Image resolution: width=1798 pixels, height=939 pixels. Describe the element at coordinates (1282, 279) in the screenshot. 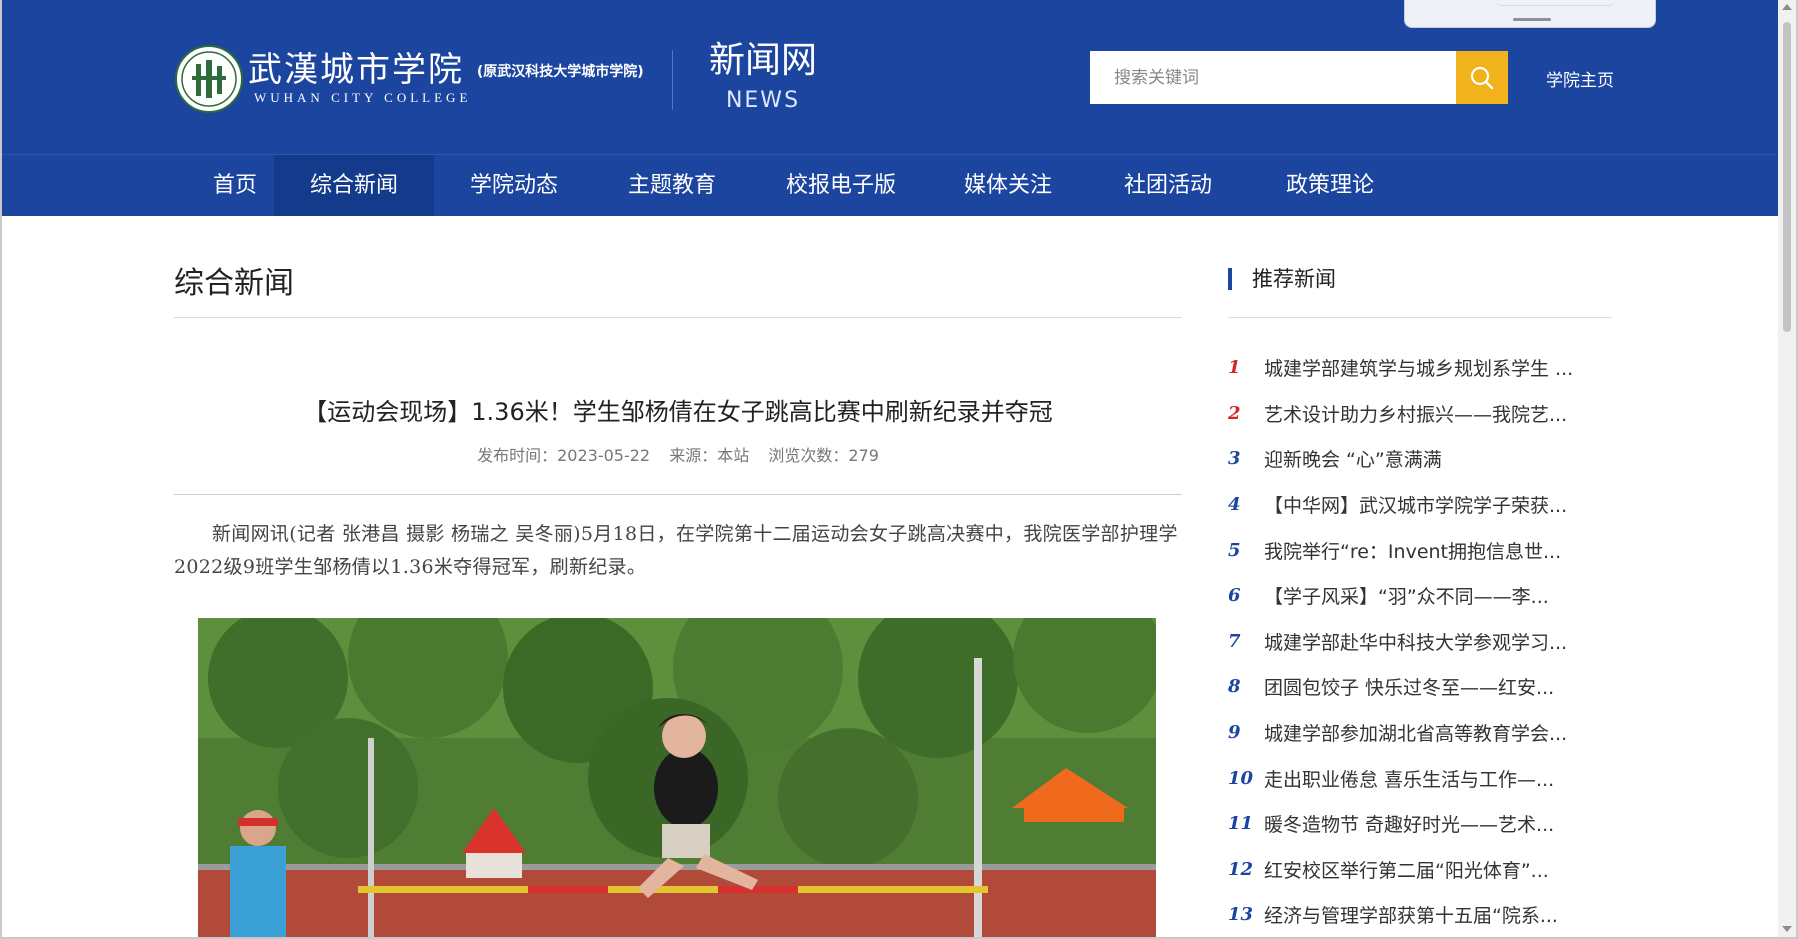

I see `recommended-news-title: 推荐新闻` at that location.